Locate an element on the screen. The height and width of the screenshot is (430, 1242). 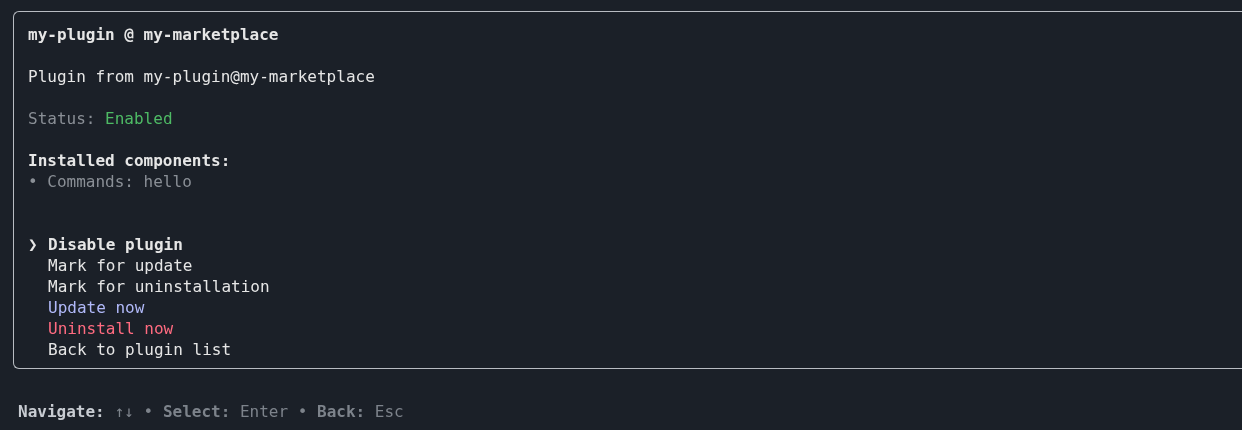
plugin-title: my-plugin @ my-marketplace is located at coordinates (153, 34).